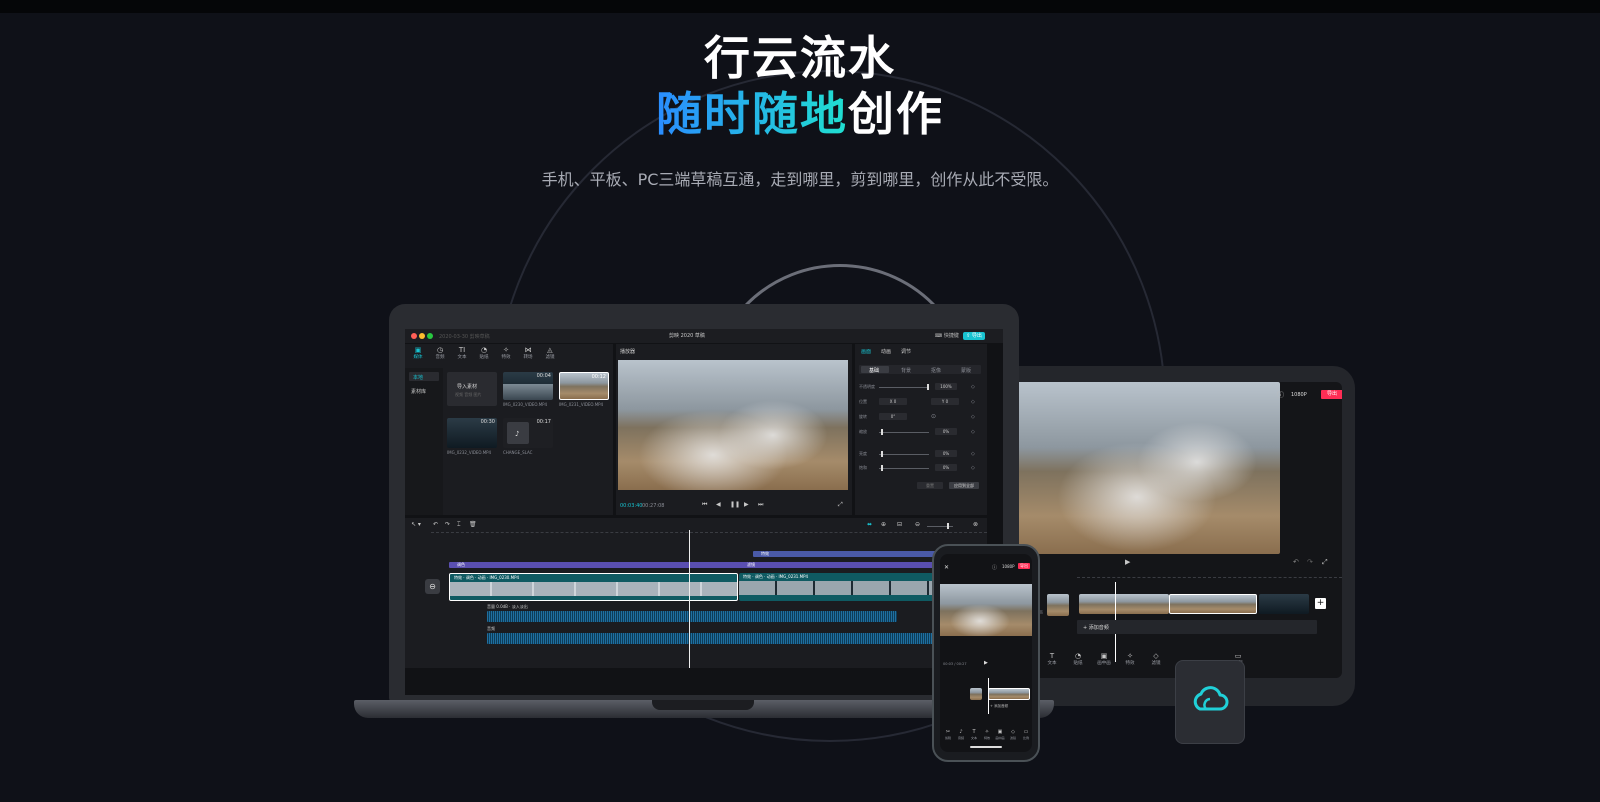 The height and width of the screenshot is (802, 1600). Describe the element at coordinates (994, 567) in the screenshot. I see `phone-help-icon: ⓘ` at that location.